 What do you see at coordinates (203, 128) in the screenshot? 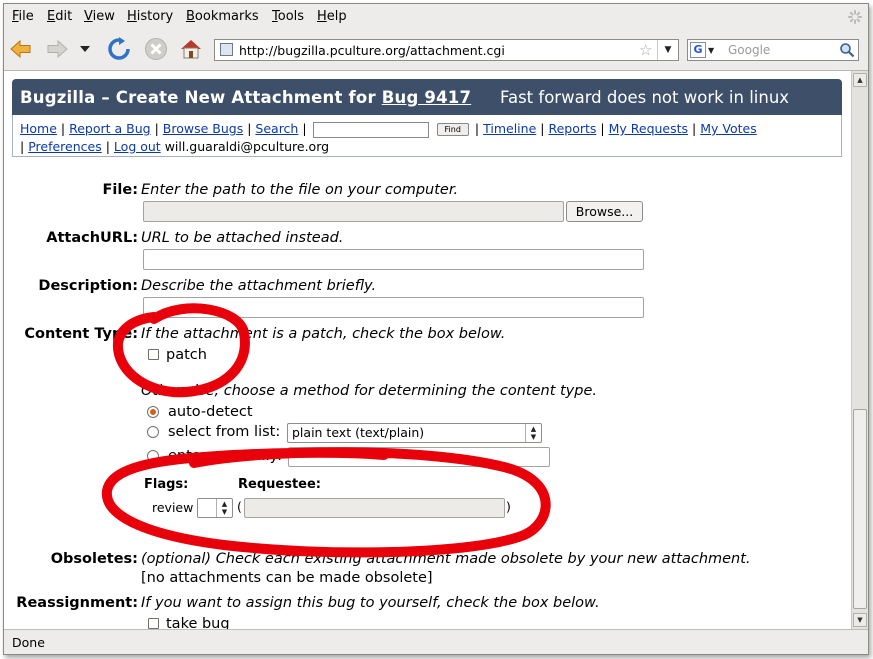
I see `link-browse-bugs: Browse Bugs` at bounding box center [203, 128].